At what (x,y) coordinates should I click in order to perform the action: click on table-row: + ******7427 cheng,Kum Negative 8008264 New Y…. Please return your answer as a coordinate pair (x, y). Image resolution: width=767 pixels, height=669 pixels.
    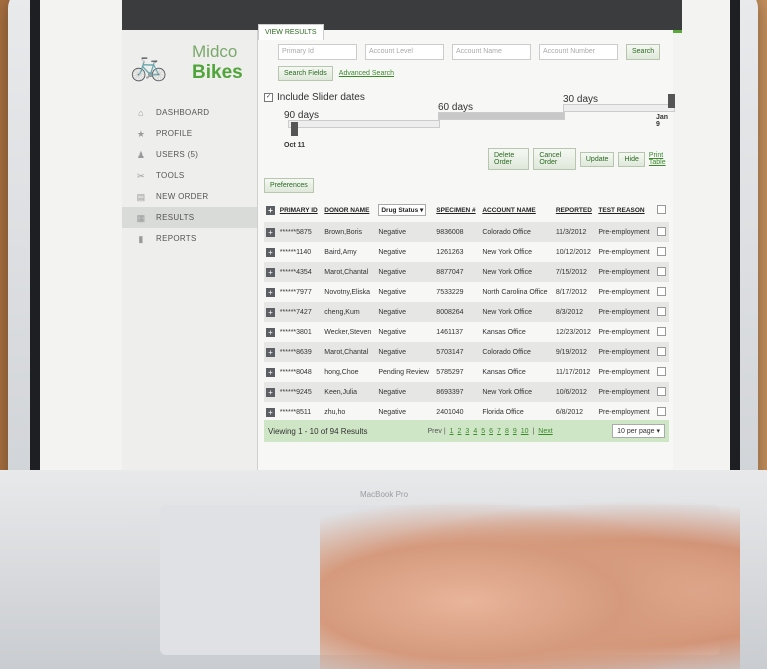
    Looking at the image, I should click on (466, 312).